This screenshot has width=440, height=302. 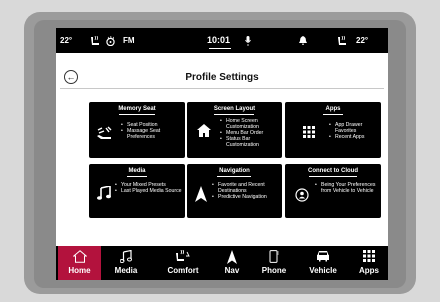 What do you see at coordinates (183, 257) in the screenshot?
I see `comfort-icon` at bounding box center [183, 257].